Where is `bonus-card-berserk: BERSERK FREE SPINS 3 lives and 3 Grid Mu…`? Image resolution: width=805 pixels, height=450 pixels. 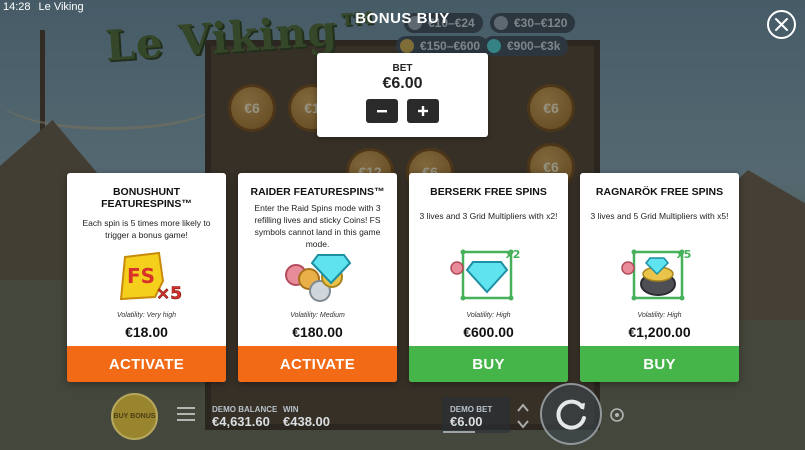
bonus-card-berserk: BERSERK FREE SPINS 3 lives and 3 Grid Mu… is located at coordinates (488, 277).